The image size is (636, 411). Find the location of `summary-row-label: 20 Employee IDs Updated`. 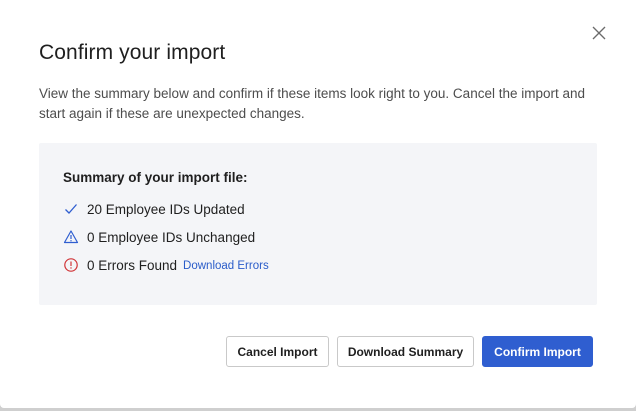

summary-row-label: 20 Employee IDs Updated is located at coordinates (166, 209).